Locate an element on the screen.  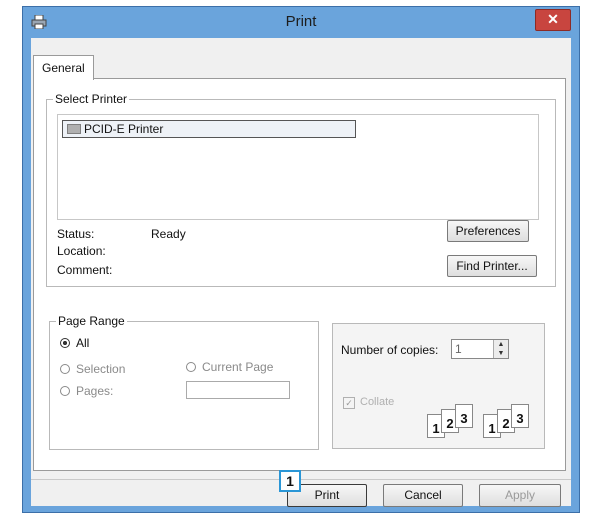
cancel-button: Cancel is located at coordinates (423, 495).